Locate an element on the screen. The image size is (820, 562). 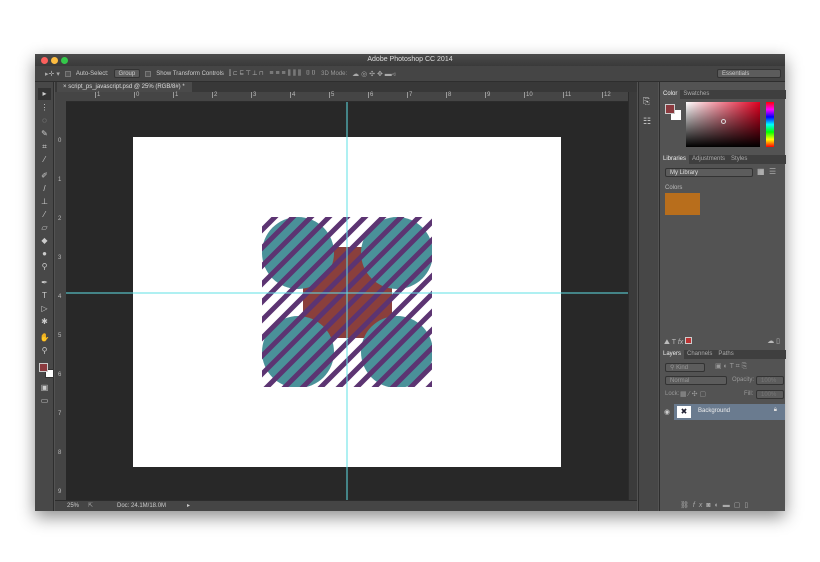
history-brush-tool-icon: ⁄ is located at coordinates (44, 215).